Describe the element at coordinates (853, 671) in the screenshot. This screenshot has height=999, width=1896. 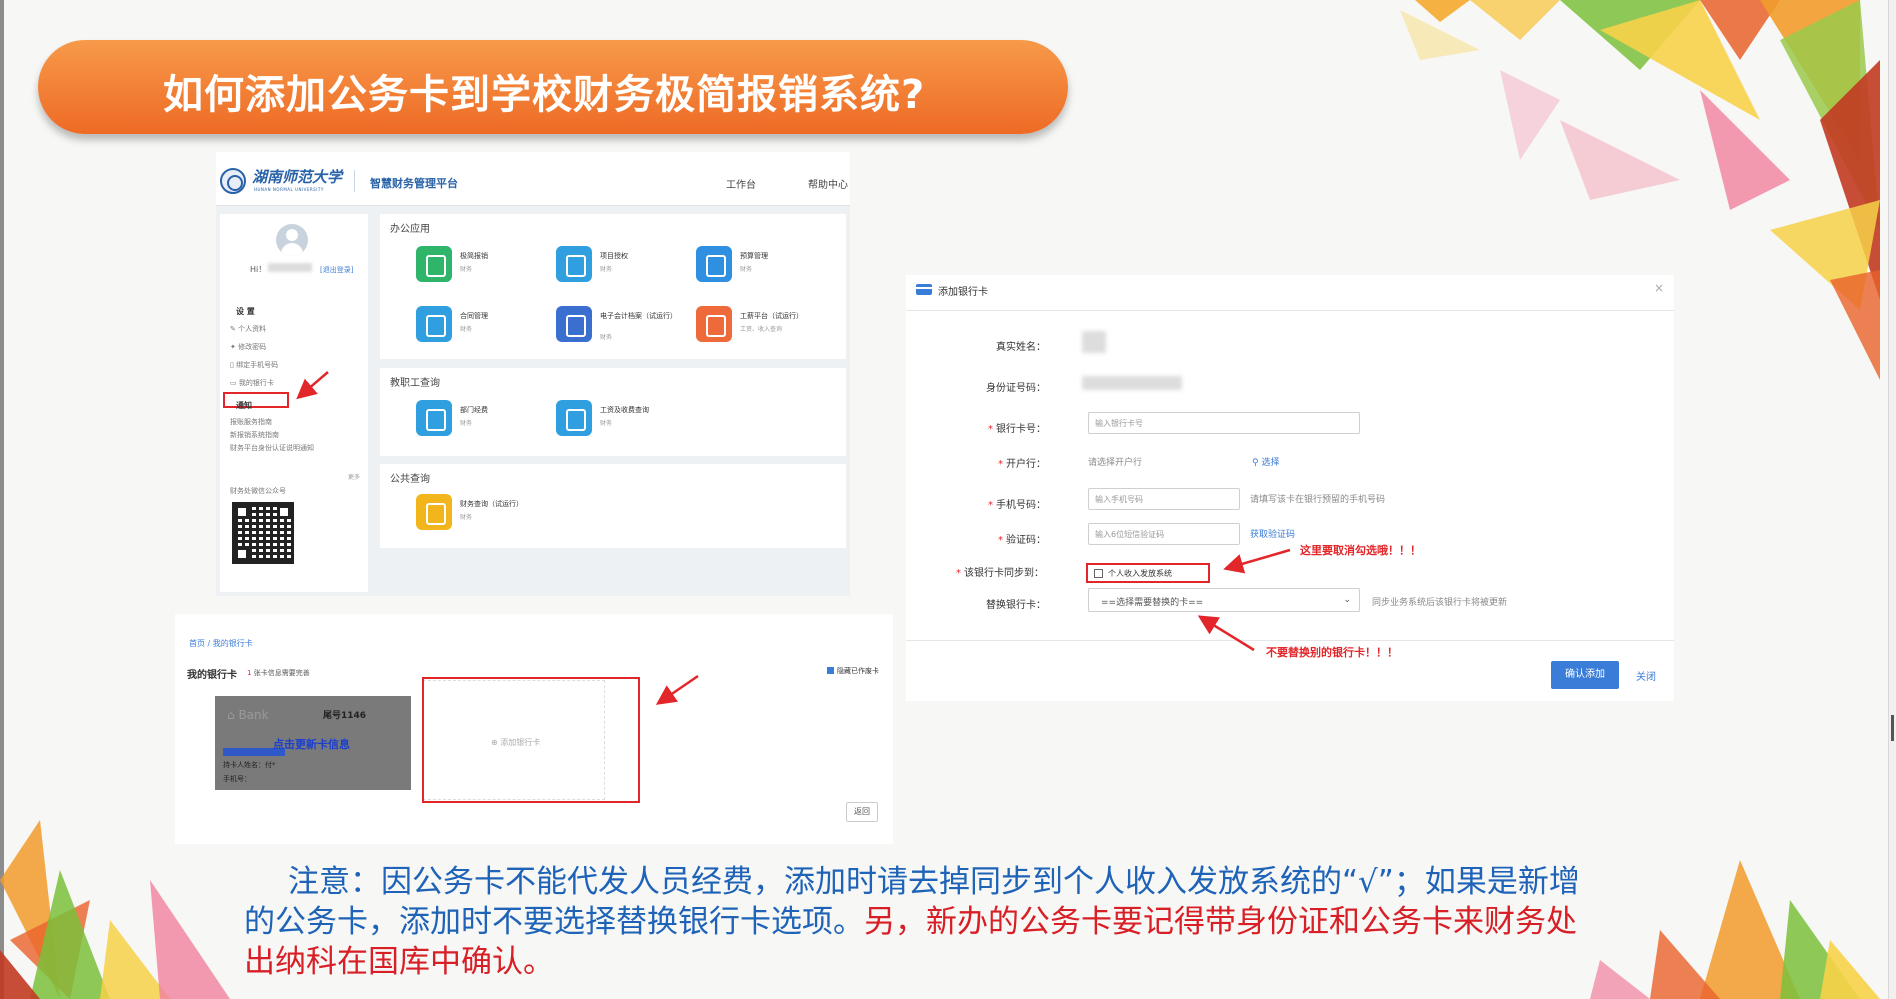
I see `hide-deleted-checkbox: 隐藏已作废卡` at that location.